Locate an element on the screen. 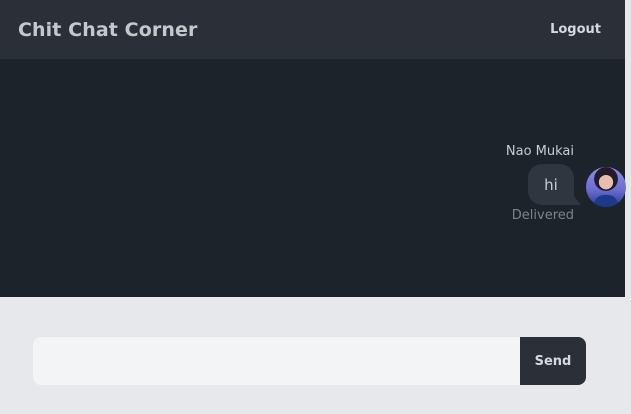 This screenshot has width=631, height=414. message-input is located at coordinates (276, 361).